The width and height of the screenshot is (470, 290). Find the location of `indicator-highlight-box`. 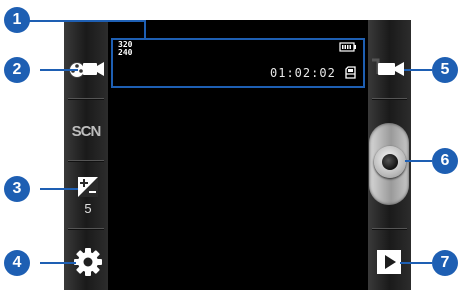

indicator-highlight-box is located at coordinates (238, 63).